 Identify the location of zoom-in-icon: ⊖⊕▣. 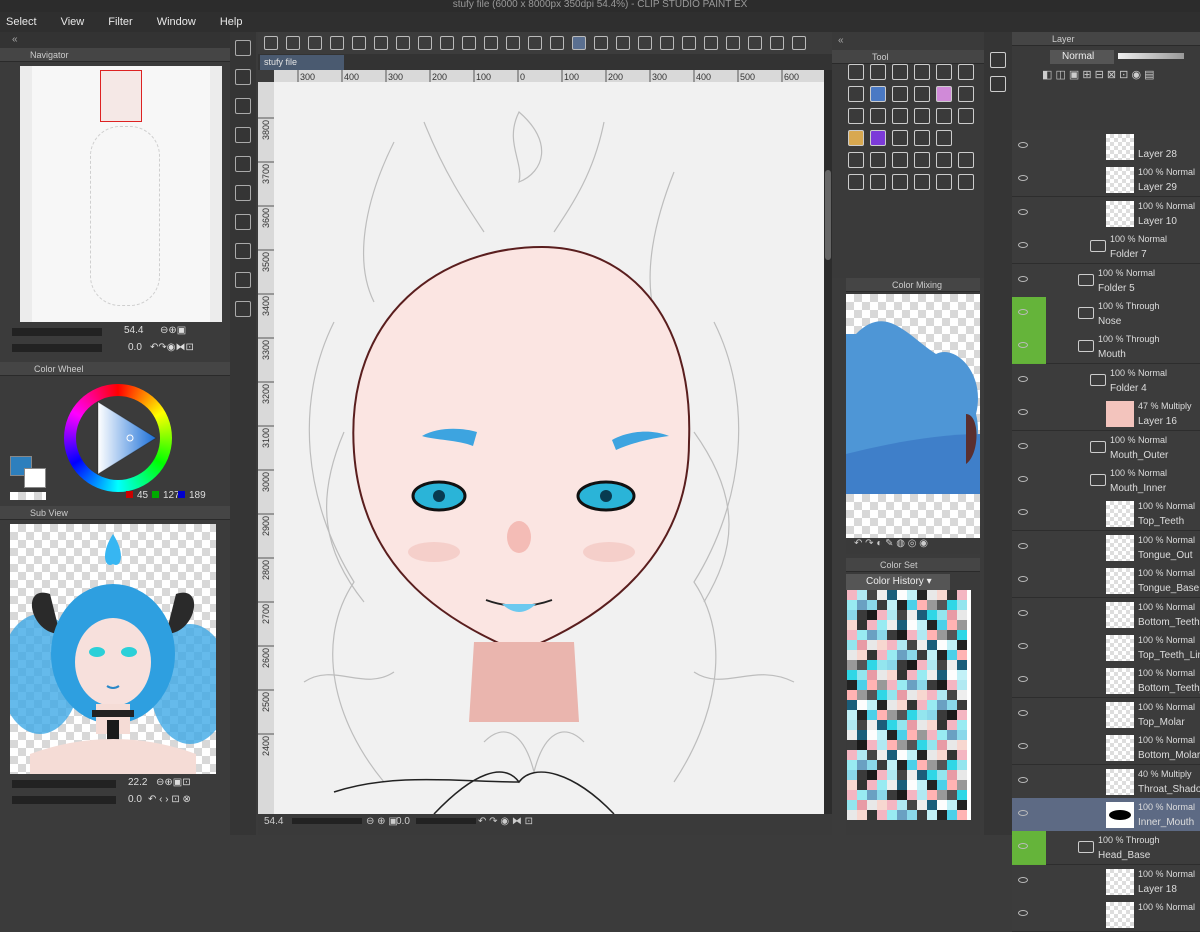
(173, 330).